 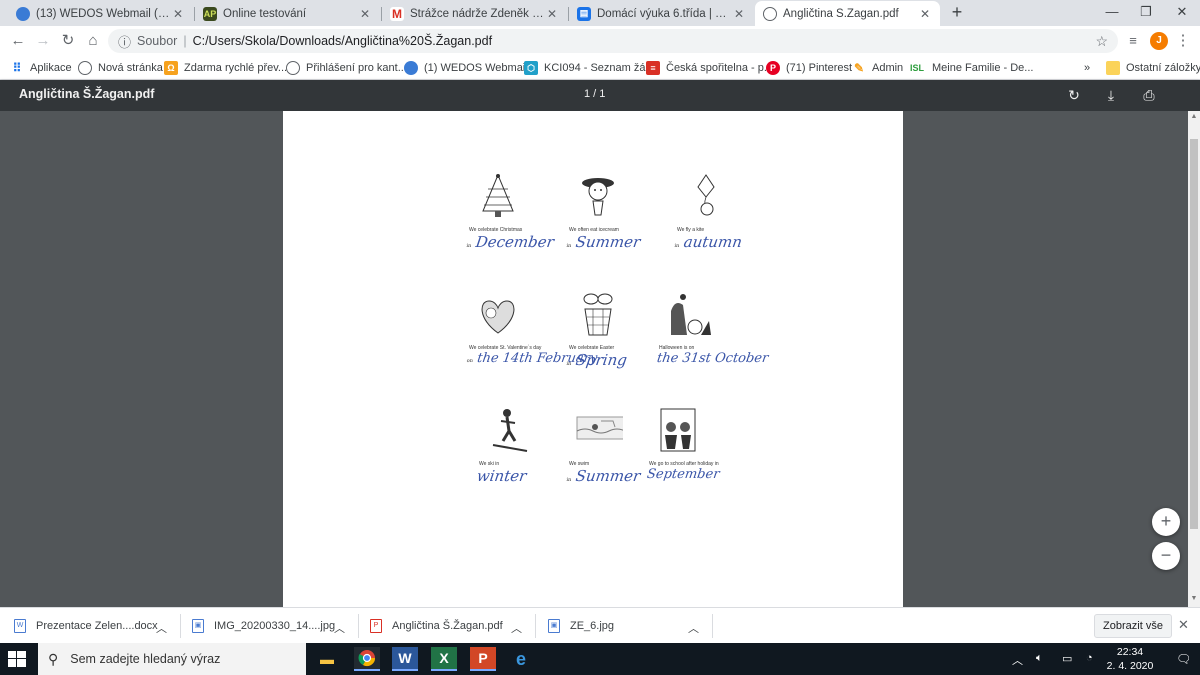 I want to click on tab-wedos: (13) WEDOS Webmail (wes1) :: Re ✕, so click(x=100, y=13).